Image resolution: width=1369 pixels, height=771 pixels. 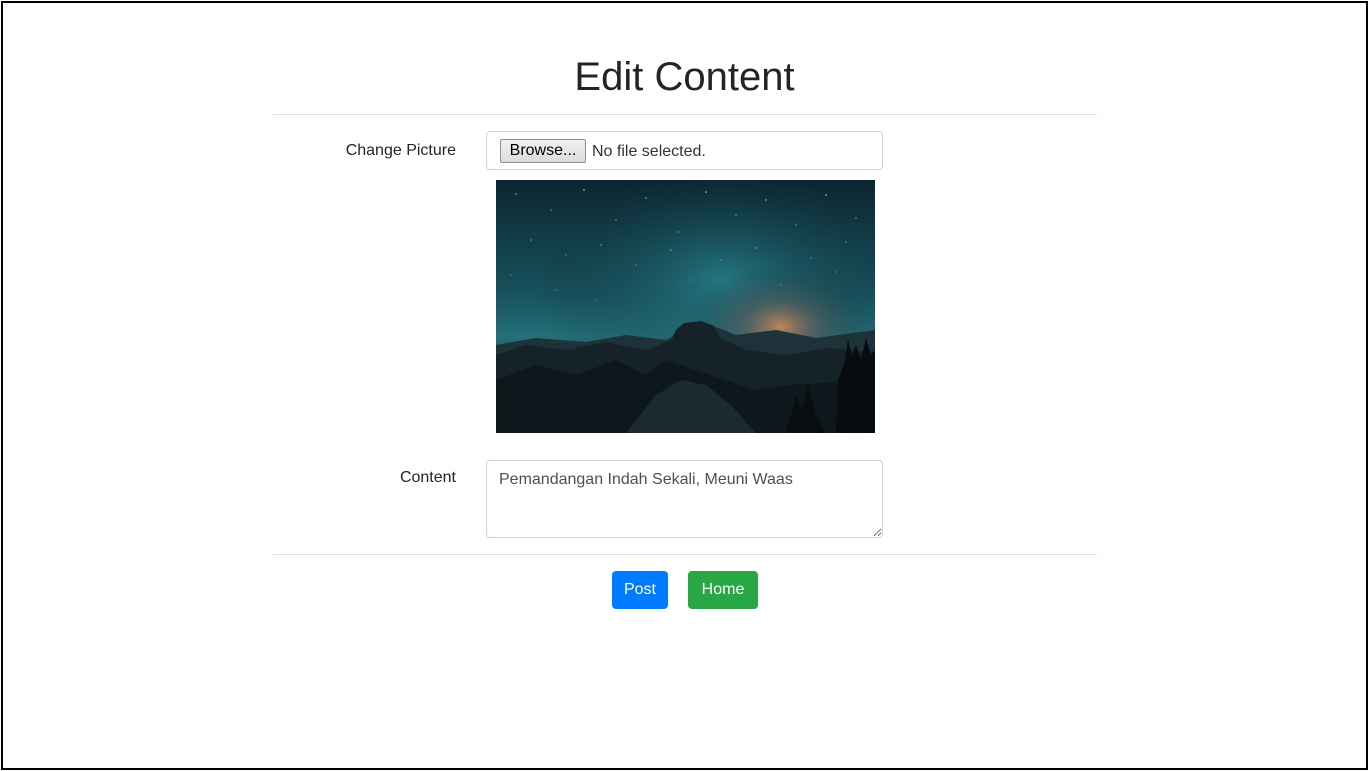 I want to click on bottom-divider, so click(x=685, y=554).